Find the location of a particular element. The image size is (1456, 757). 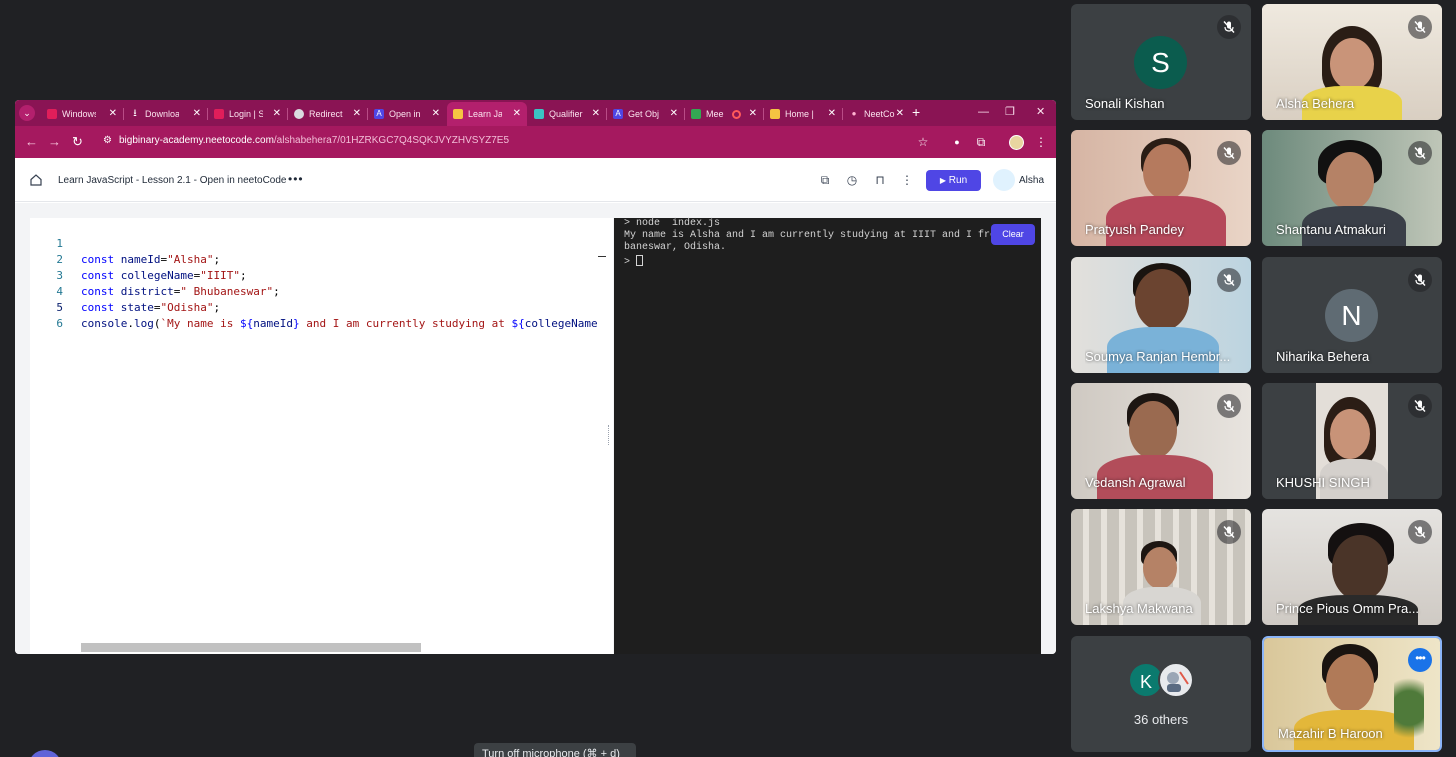

minimize-icon: — is located at coordinates (983, 112).